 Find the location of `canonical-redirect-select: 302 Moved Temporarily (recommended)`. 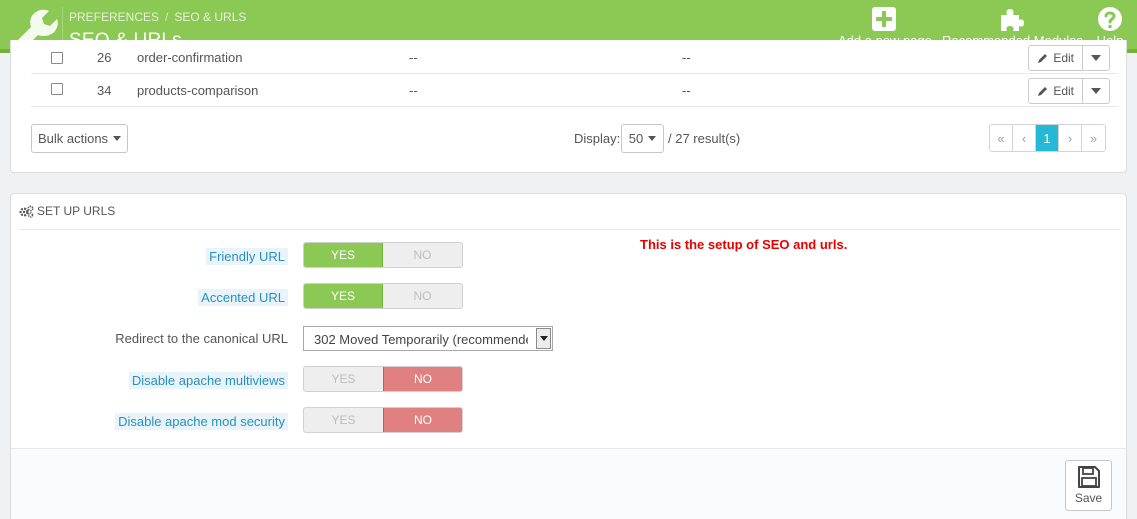

canonical-redirect-select: 302 Moved Temporarily (recommended) is located at coordinates (428, 338).